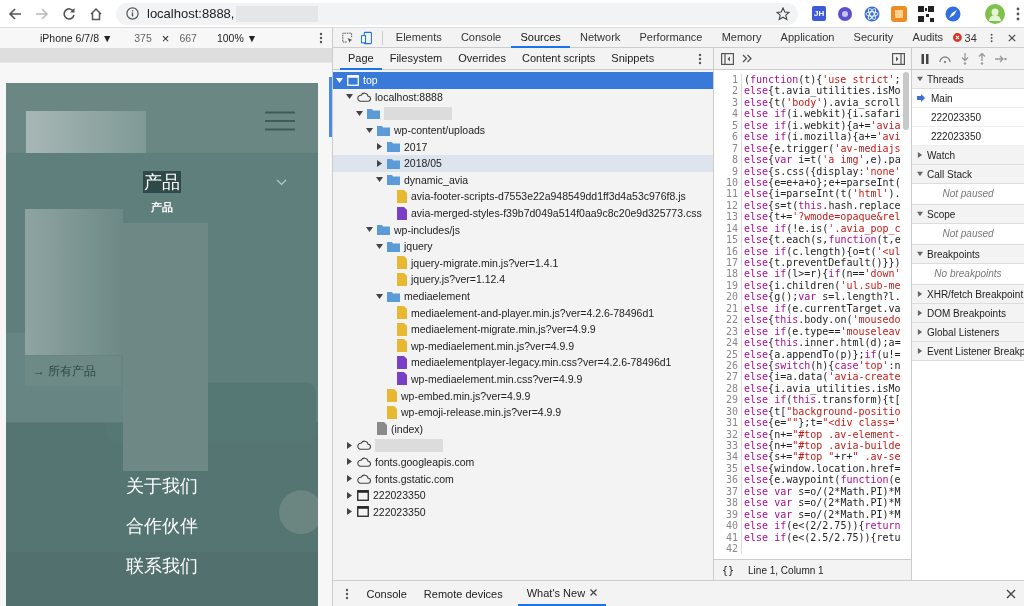 The width and height of the screenshot is (1024, 606). I want to click on tree-item: (index), so click(523, 429).